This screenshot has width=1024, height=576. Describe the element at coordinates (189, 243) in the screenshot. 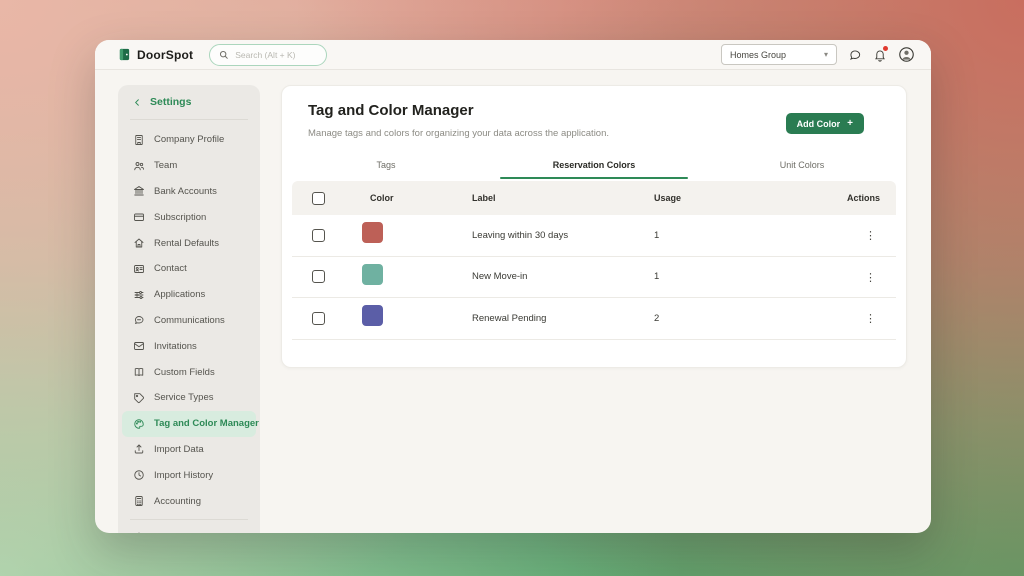

I see `sidebar-item: Rental Defaults` at that location.